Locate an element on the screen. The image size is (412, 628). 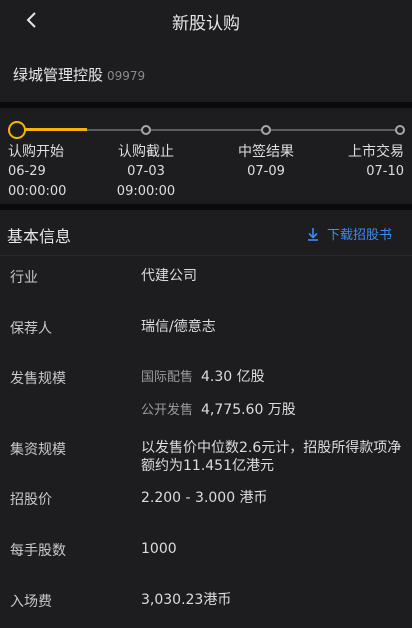
timeline-step-result: 中签结果 07-09 is located at coordinates (266, 162).